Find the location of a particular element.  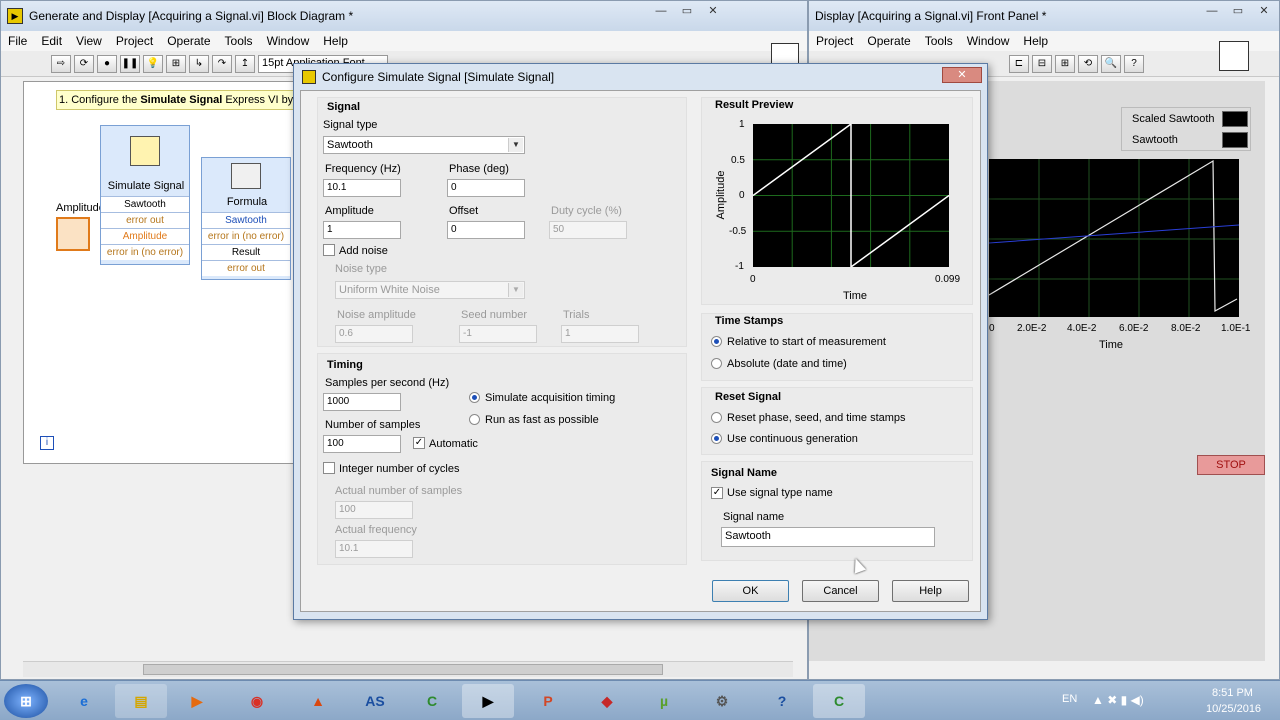

formula-row-error-in: error in (no error) is located at coordinates (246, 236).